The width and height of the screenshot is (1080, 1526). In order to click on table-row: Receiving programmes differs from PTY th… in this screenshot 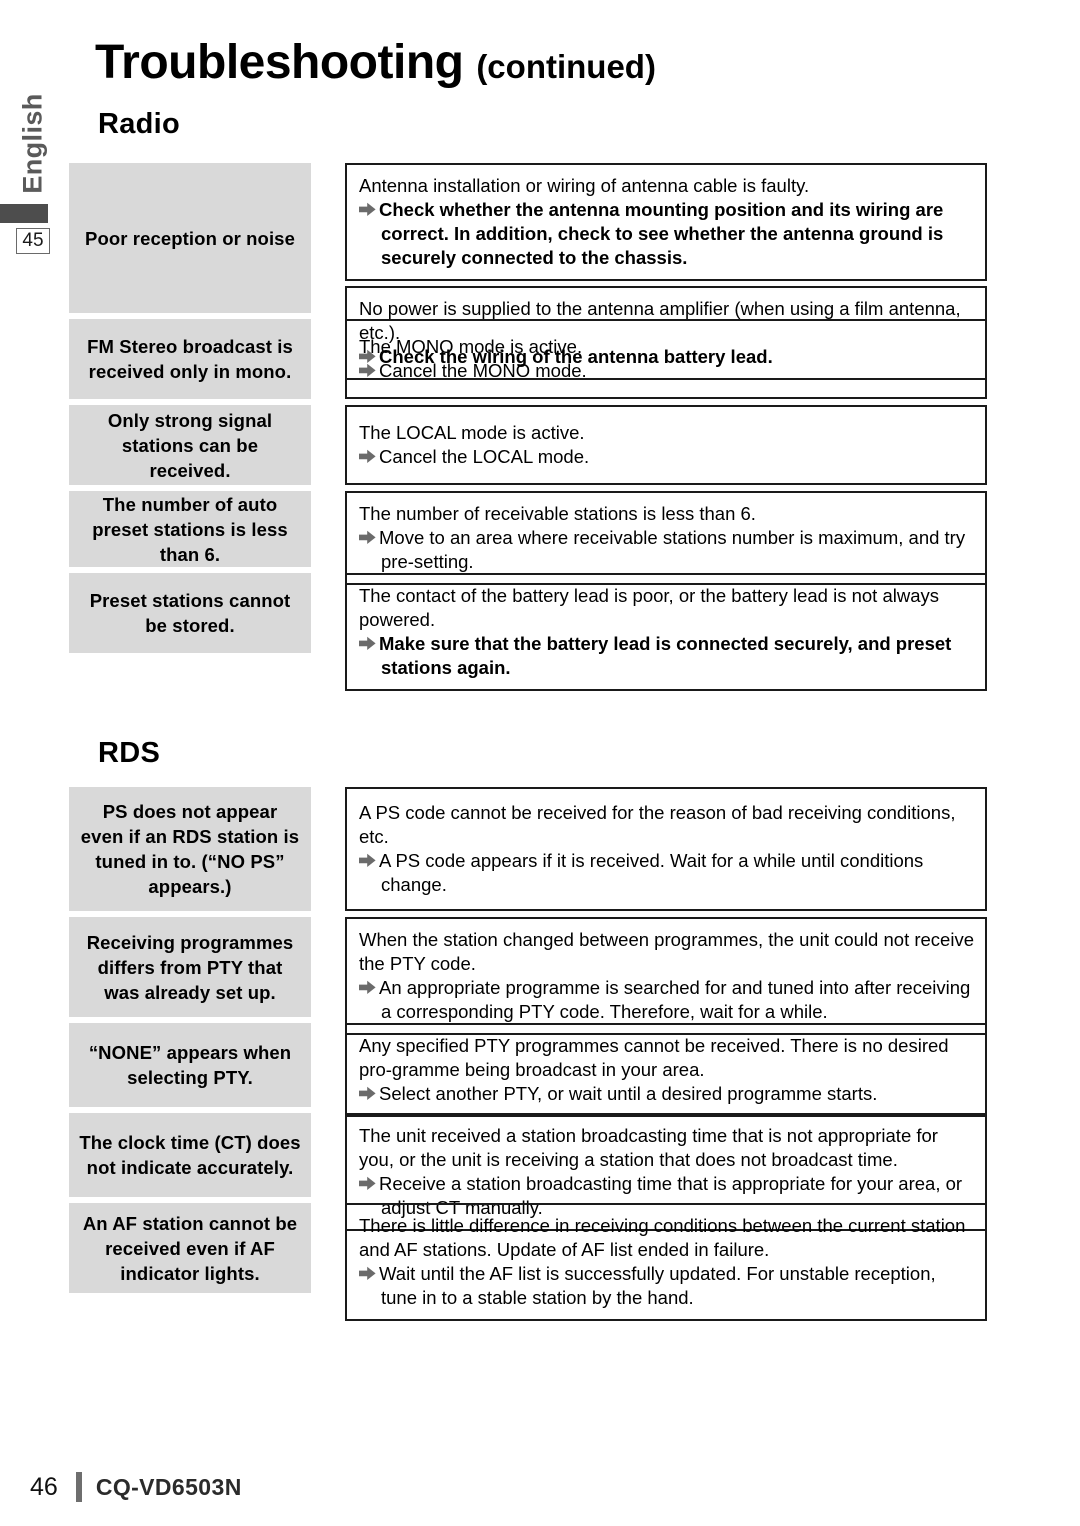, I will do `click(528, 976)`.